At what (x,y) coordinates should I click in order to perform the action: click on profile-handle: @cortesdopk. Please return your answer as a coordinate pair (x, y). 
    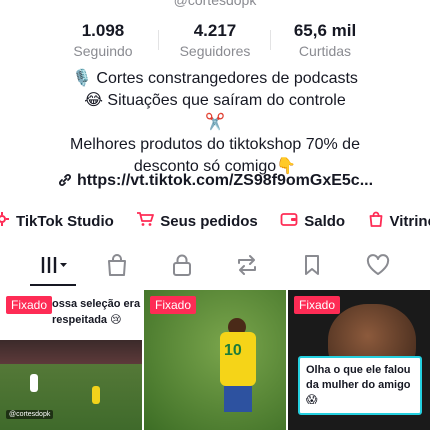
    Looking at the image, I should click on (215, 4).